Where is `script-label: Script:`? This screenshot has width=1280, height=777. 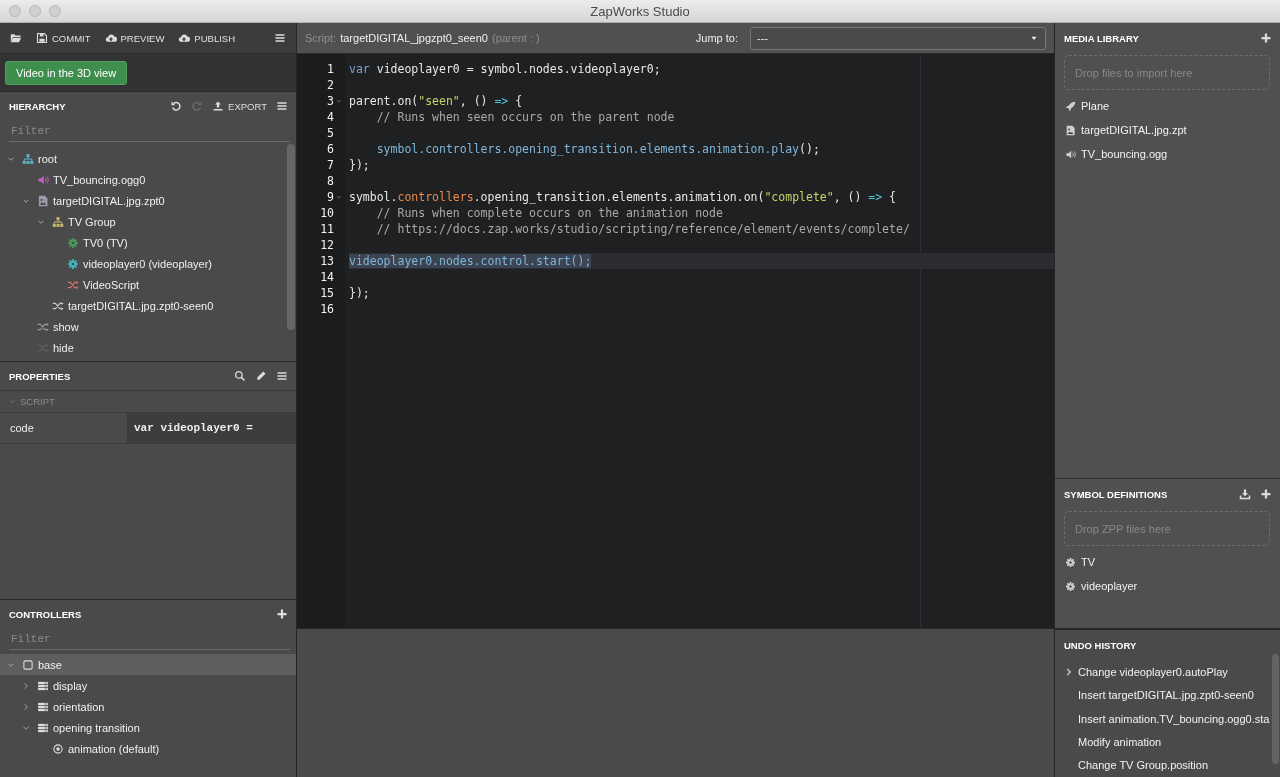
script-label: Script: is located at coordinates (321, 38).